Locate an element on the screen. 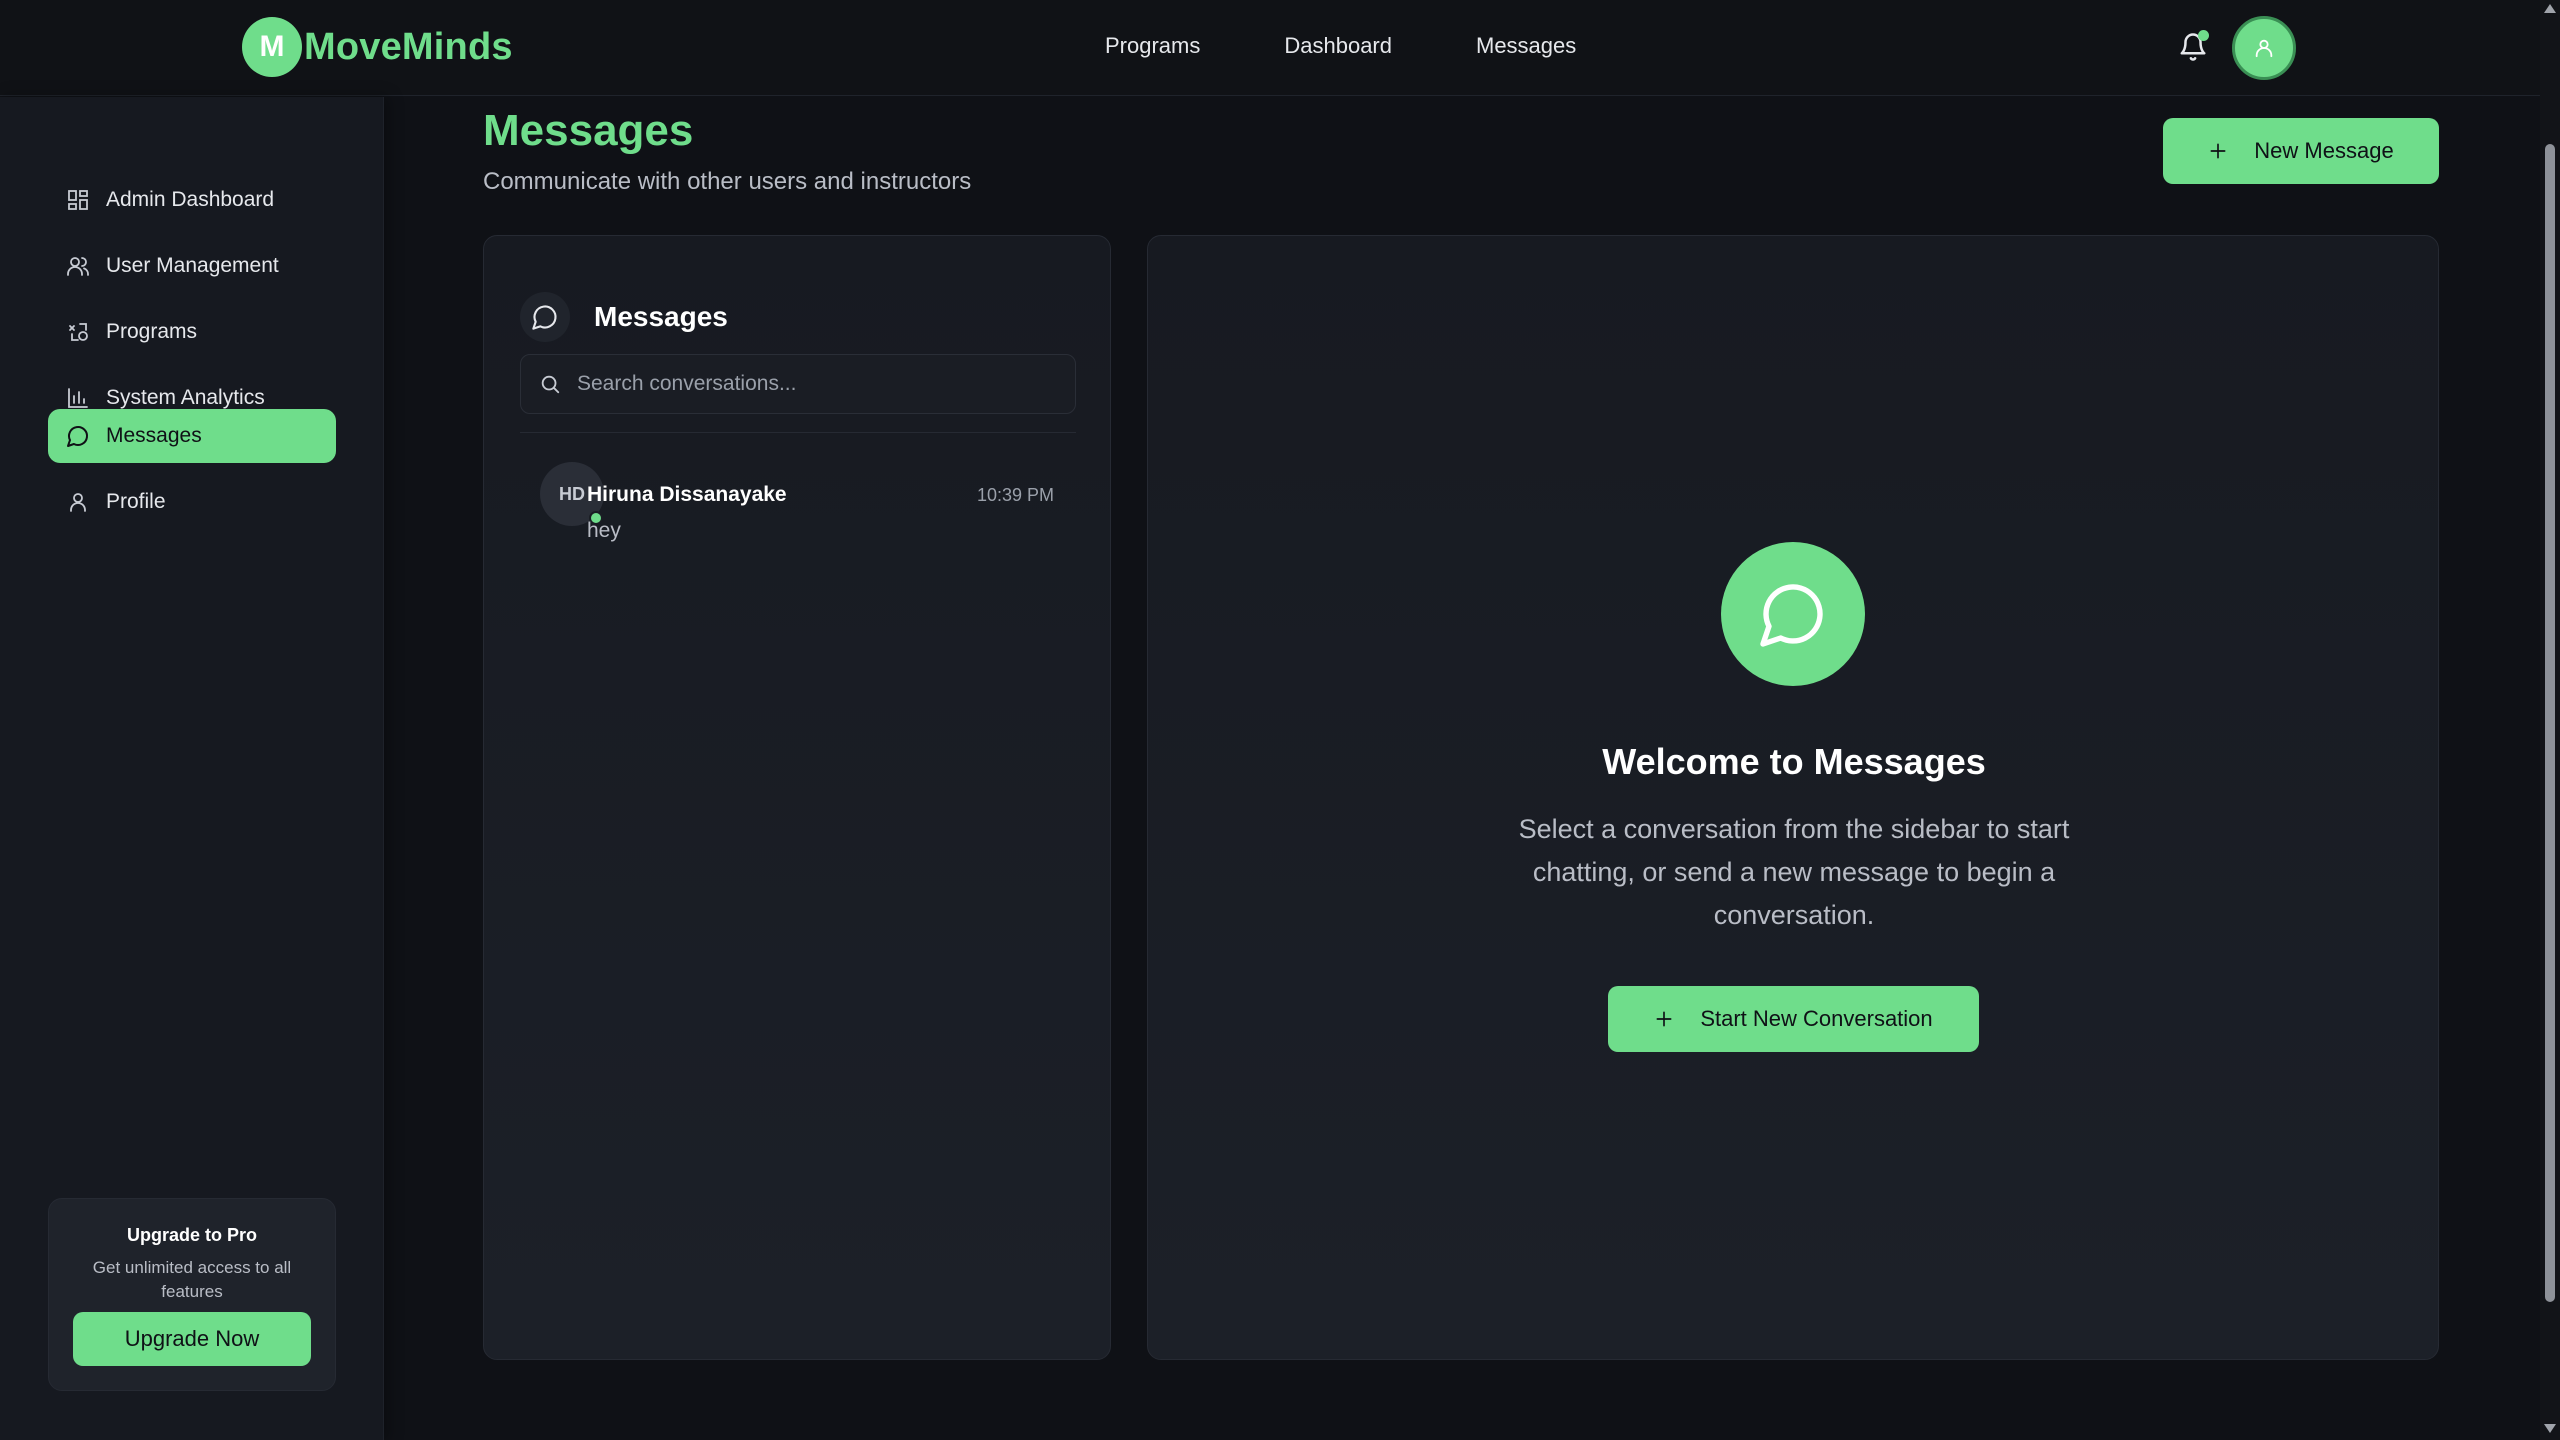 Image resolution: width=2560 pixels, height=1440 pixels. top-navbar: M MoveMinds Programs Dashboard Messages is located at coordinates (1270, 48).